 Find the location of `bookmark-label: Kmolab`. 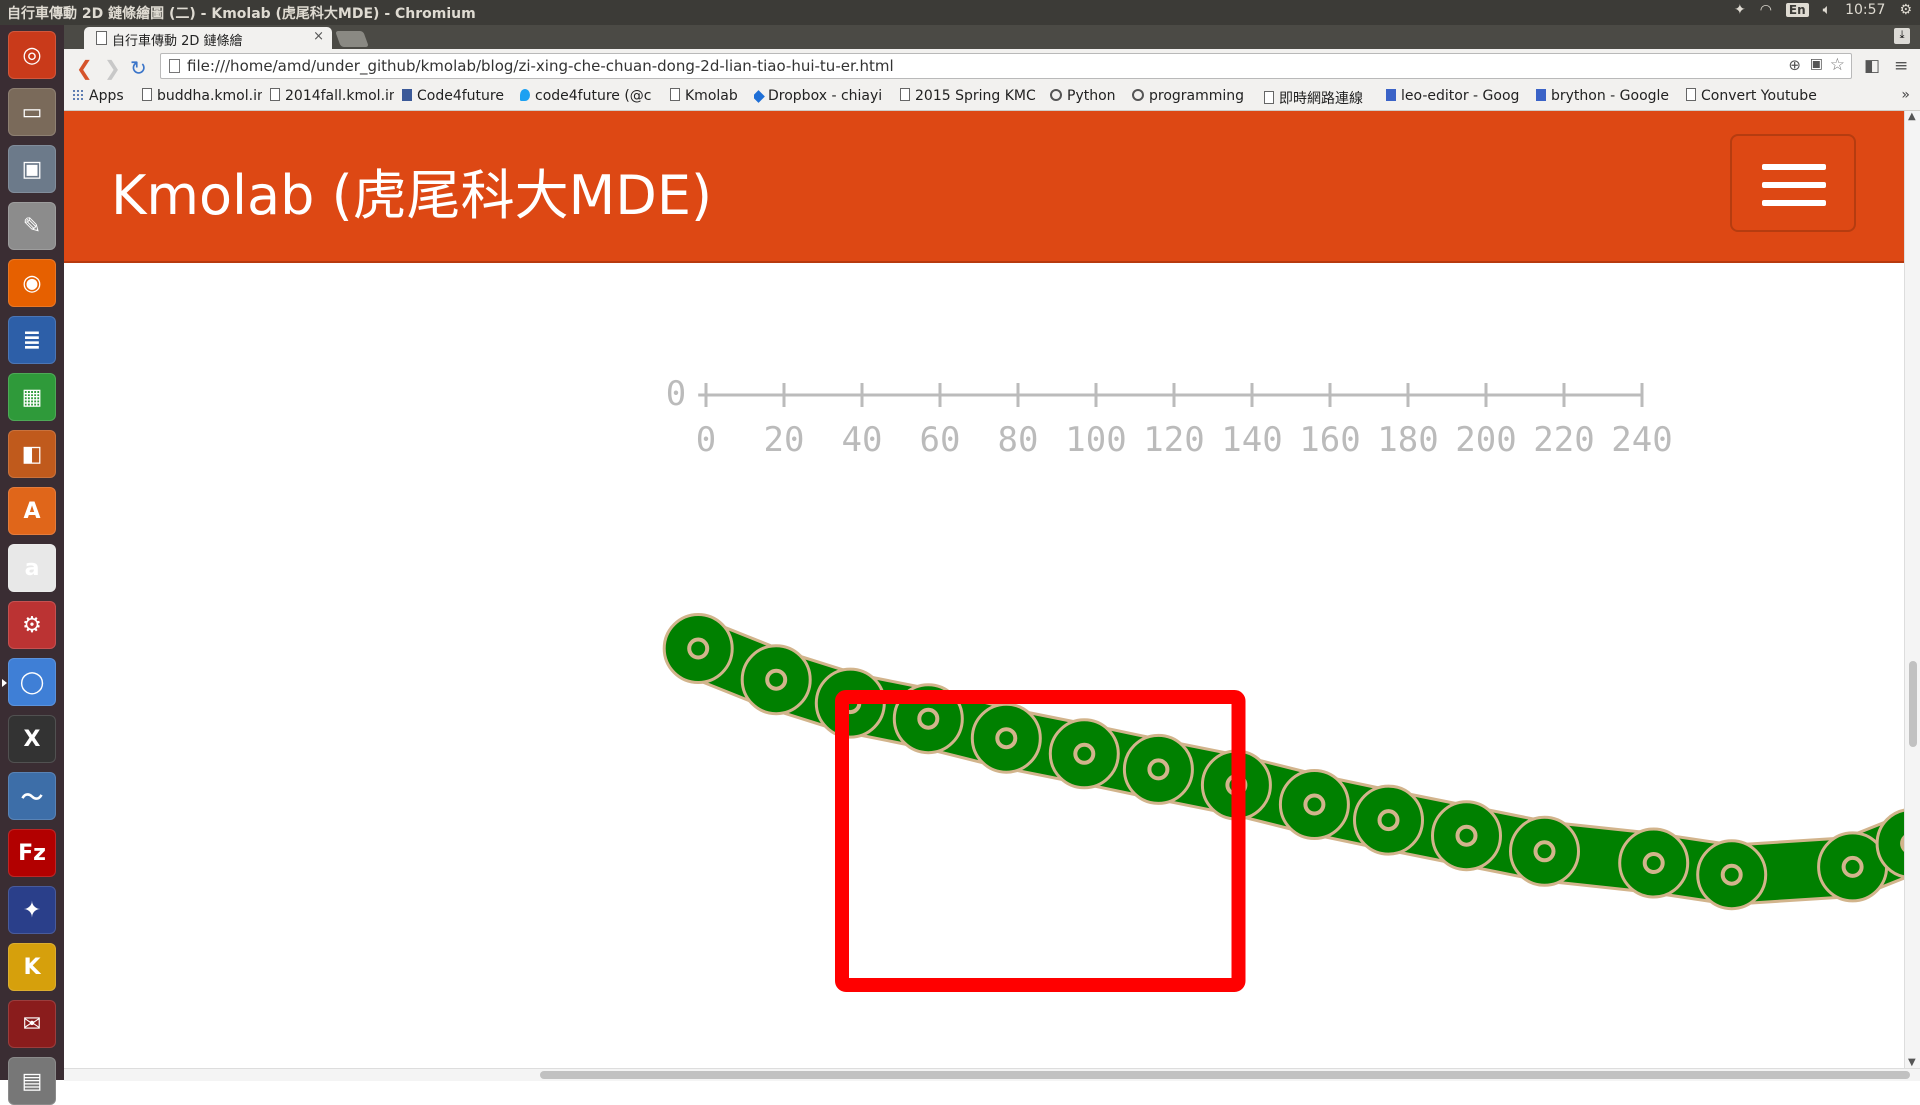

bookmark-label: Kmolab is located at coordinates (711, 96).